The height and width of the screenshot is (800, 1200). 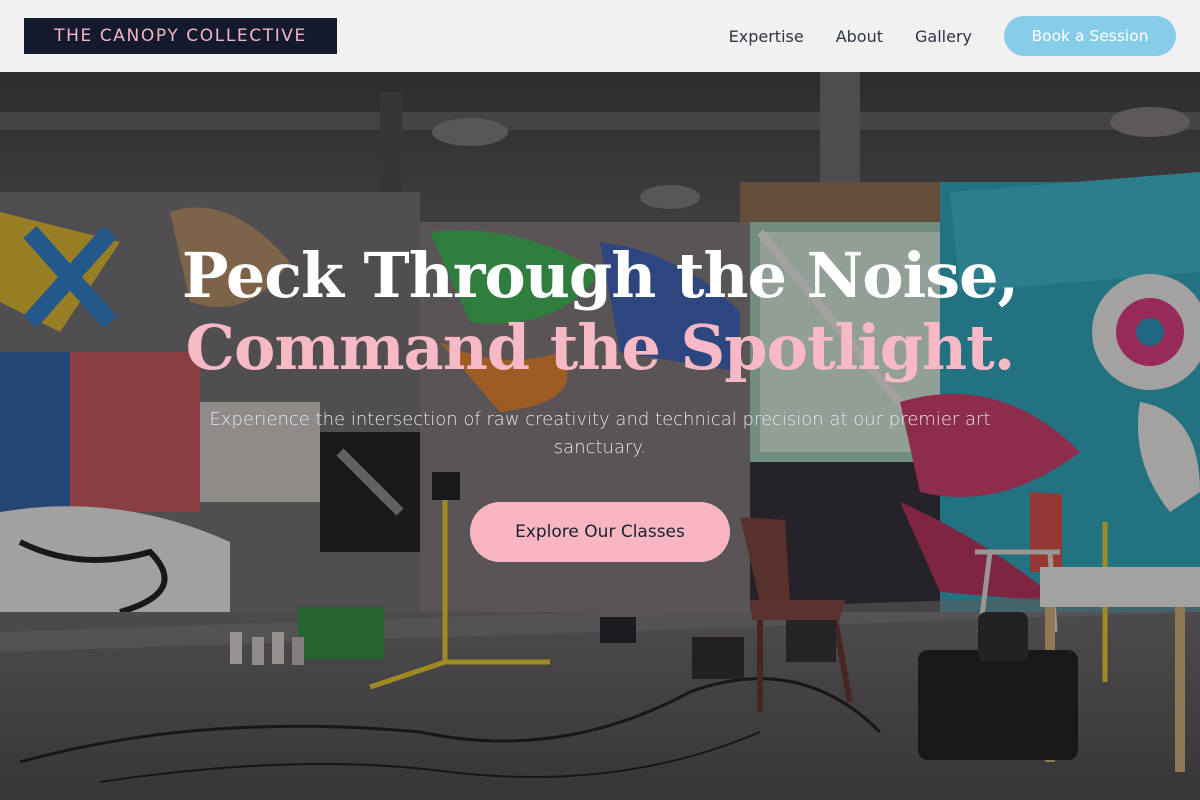 I want to click on hero-headline-line1: Peck Through the Noise,, so click(x=600, y=275).